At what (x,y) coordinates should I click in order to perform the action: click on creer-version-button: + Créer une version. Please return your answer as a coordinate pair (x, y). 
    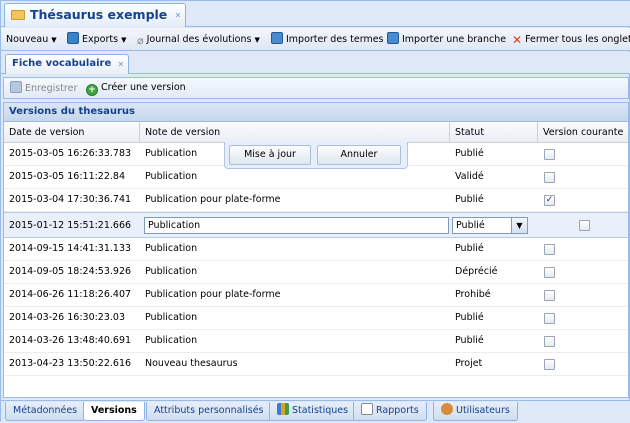
    Looking at the image, I should click on (136, 88).